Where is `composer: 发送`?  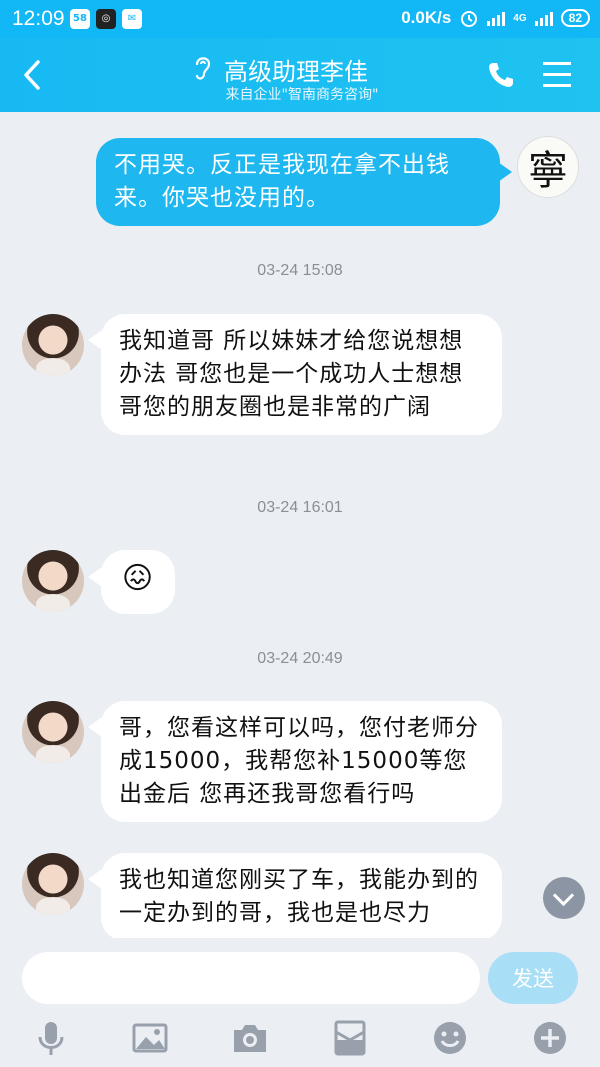 composer: 发送 is located at coordinates (300, 1002).